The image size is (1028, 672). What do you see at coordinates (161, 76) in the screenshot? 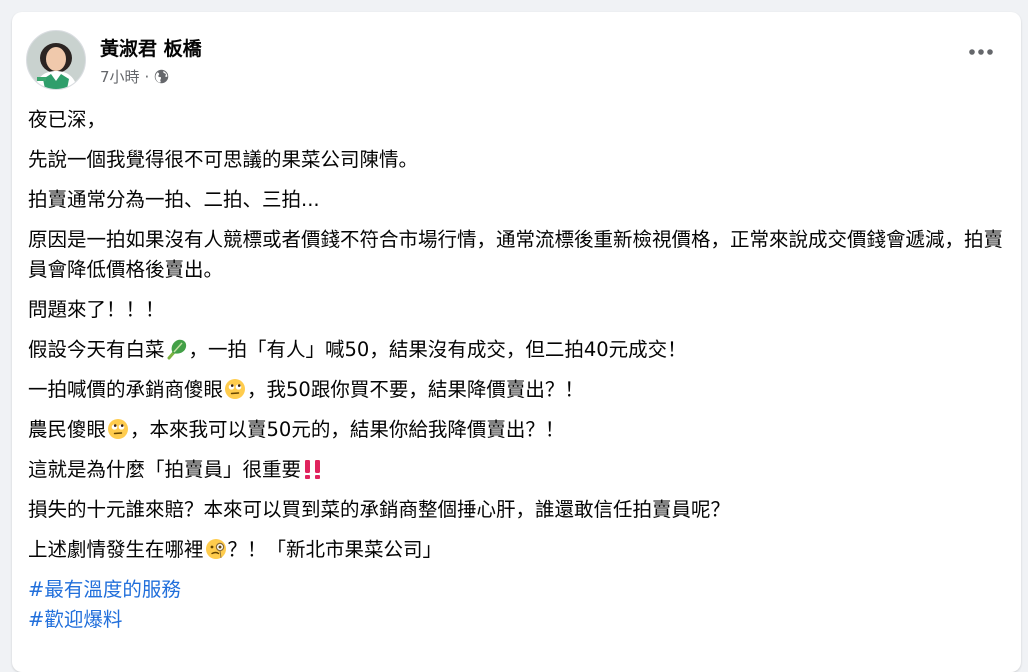
I see `globe-icon` at bounding box center [161, 76].